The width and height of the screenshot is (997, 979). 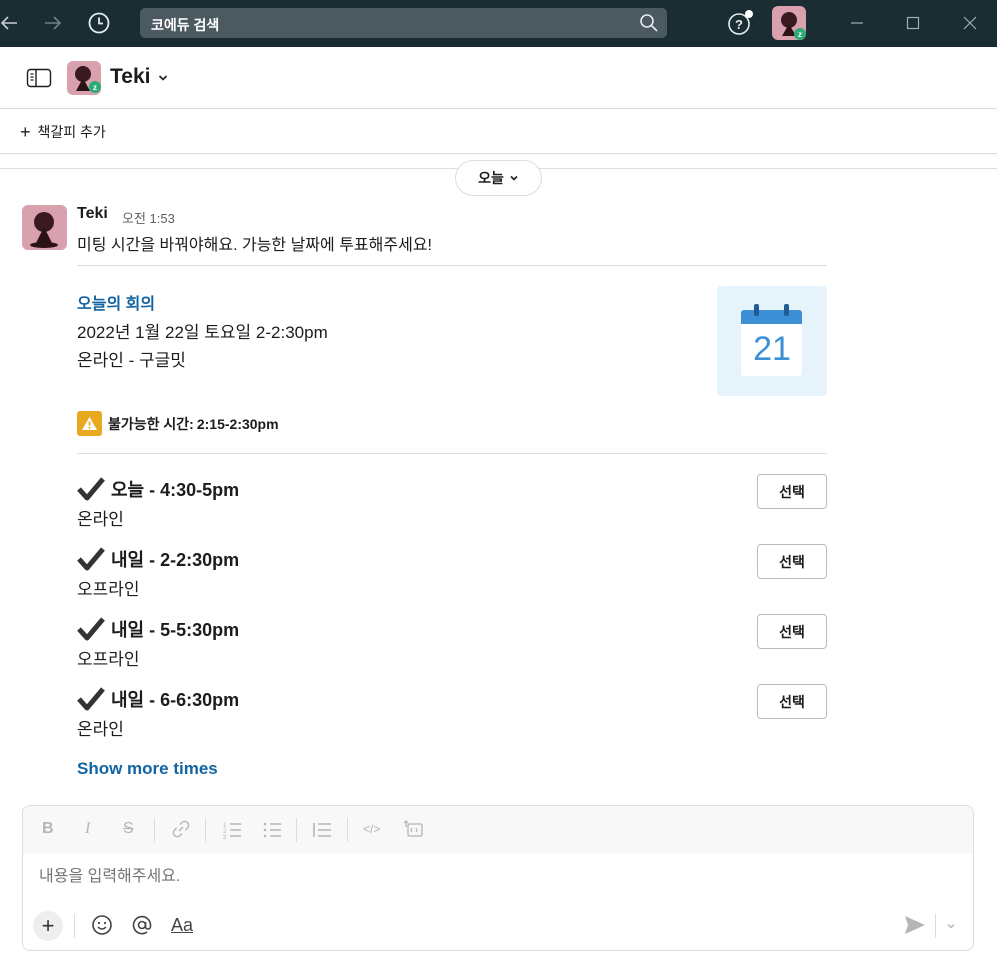 I want to click on search-icon, so click(x=649, y=23).